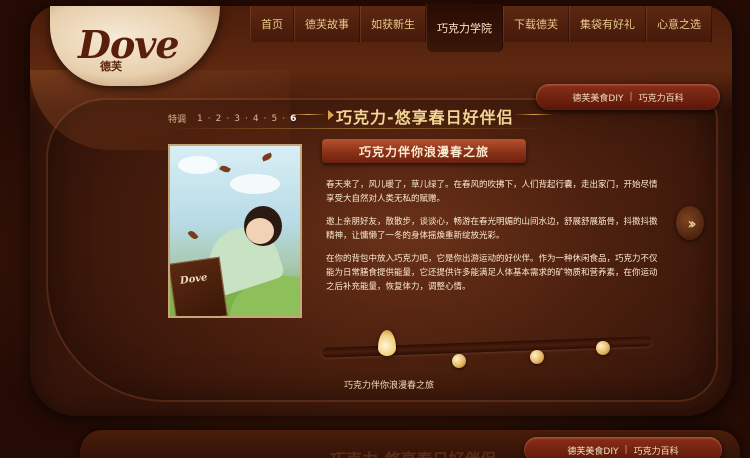  I want to click on pager-page-2: 2, so click(219, 119).